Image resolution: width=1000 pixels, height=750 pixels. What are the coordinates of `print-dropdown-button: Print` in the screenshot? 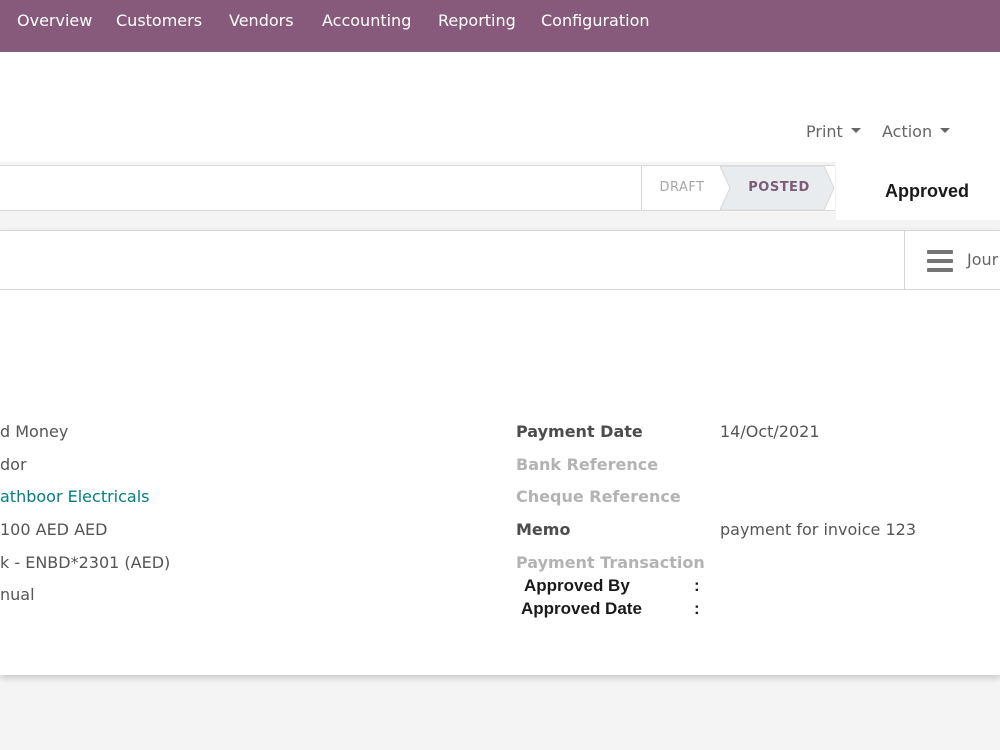 It's located at (833, 132).